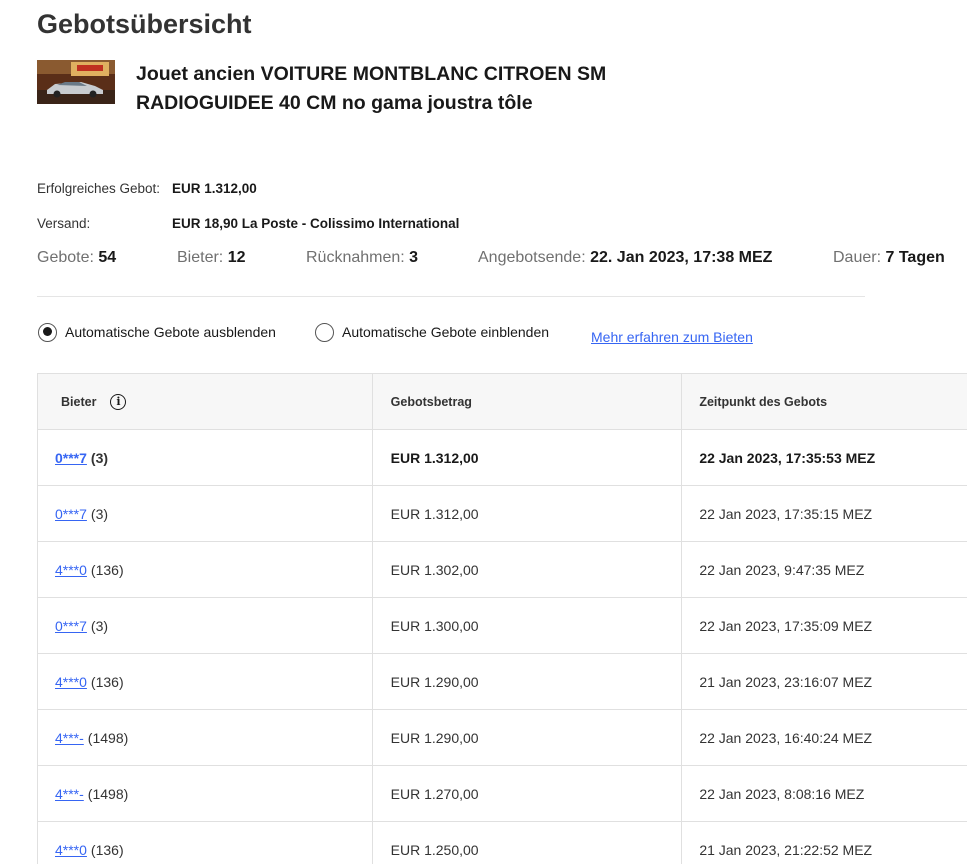  What do you see at coordinates (681, 257) in the screenshot?
I see `stat-end-value: 22. Jan 2023, 17:38 MEZ` at bounding box center [681, 257].